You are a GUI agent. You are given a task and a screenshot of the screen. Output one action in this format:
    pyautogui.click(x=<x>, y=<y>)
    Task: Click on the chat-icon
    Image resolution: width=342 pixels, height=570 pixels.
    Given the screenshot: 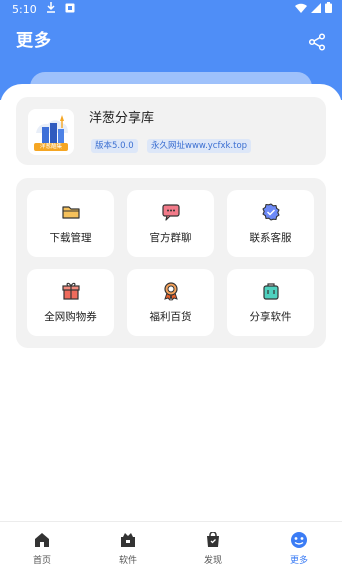 What is the action you would take?
    pyautogui.click(x=171, y=212)
    